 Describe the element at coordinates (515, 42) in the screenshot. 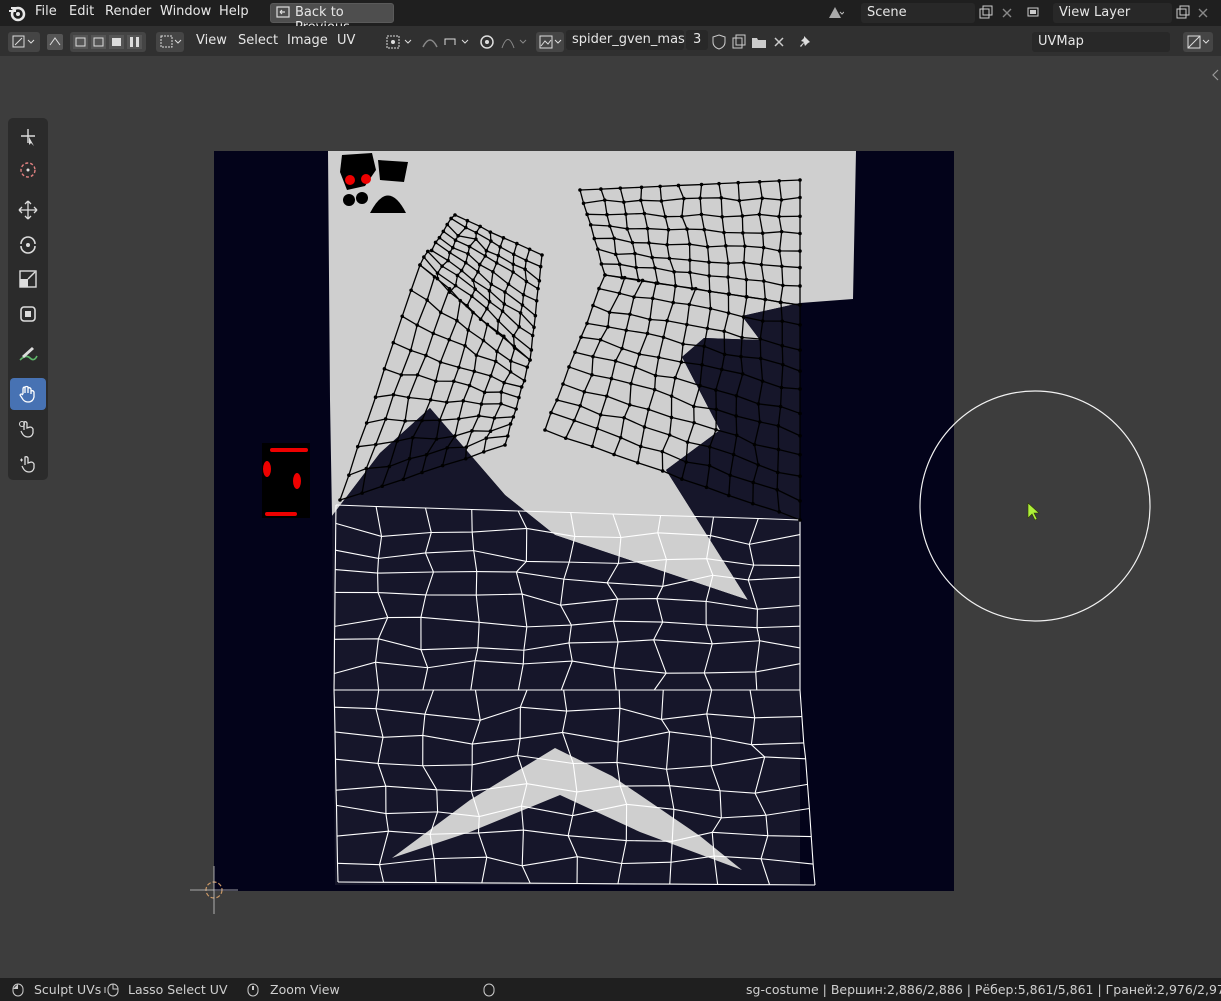

I see `falloff-icon` at that location.